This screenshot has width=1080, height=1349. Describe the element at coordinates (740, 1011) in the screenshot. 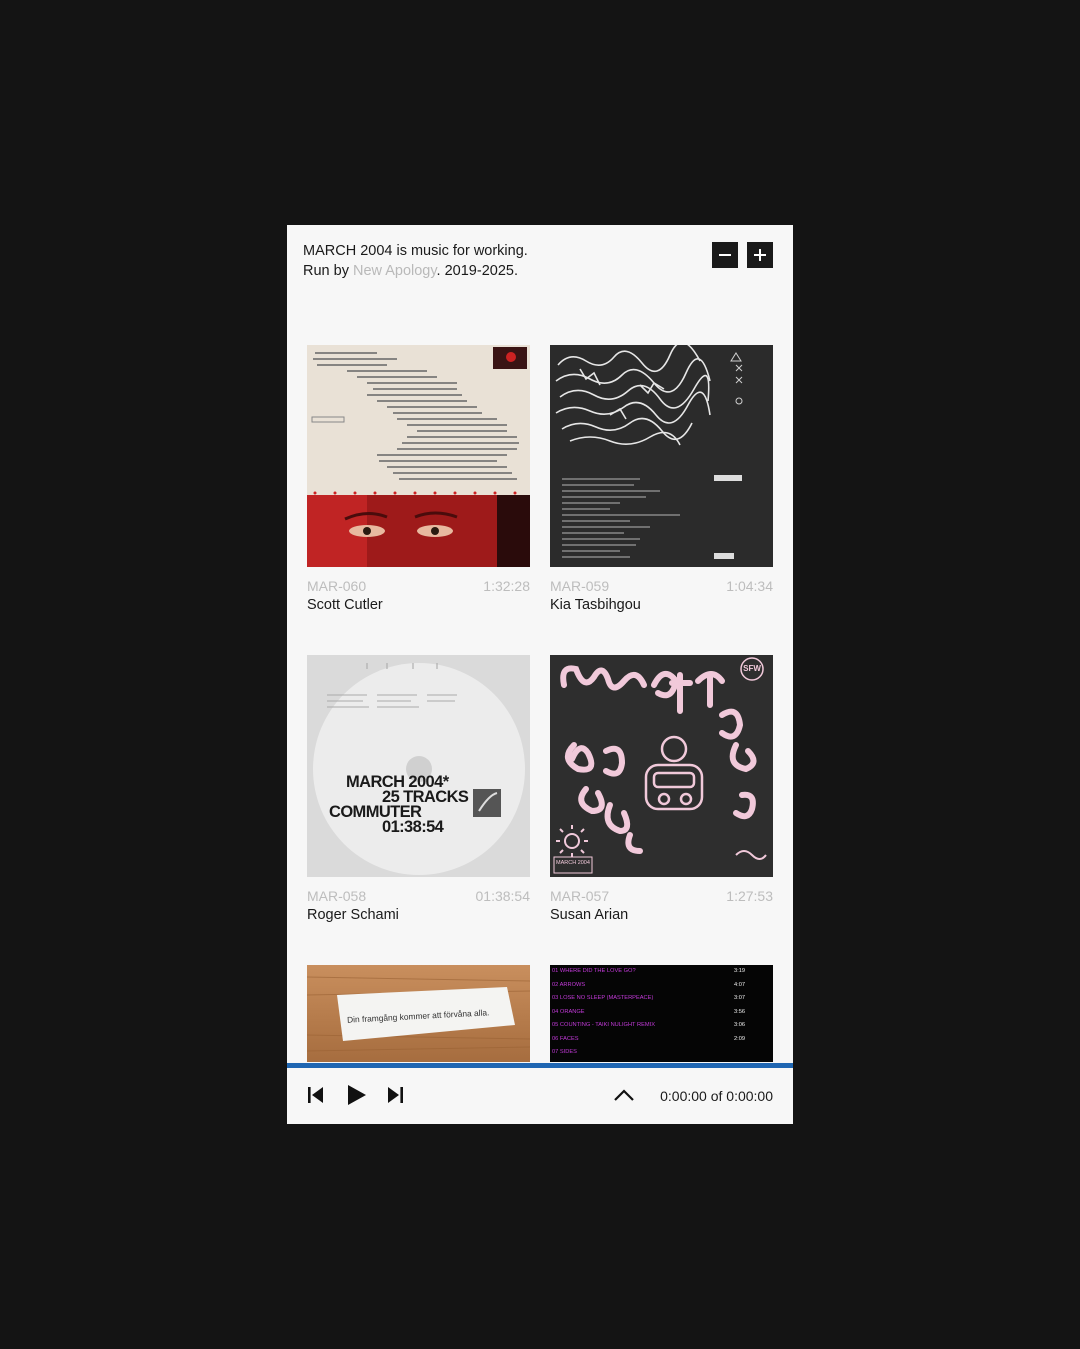

I see `track-time: 3:56` at that location.